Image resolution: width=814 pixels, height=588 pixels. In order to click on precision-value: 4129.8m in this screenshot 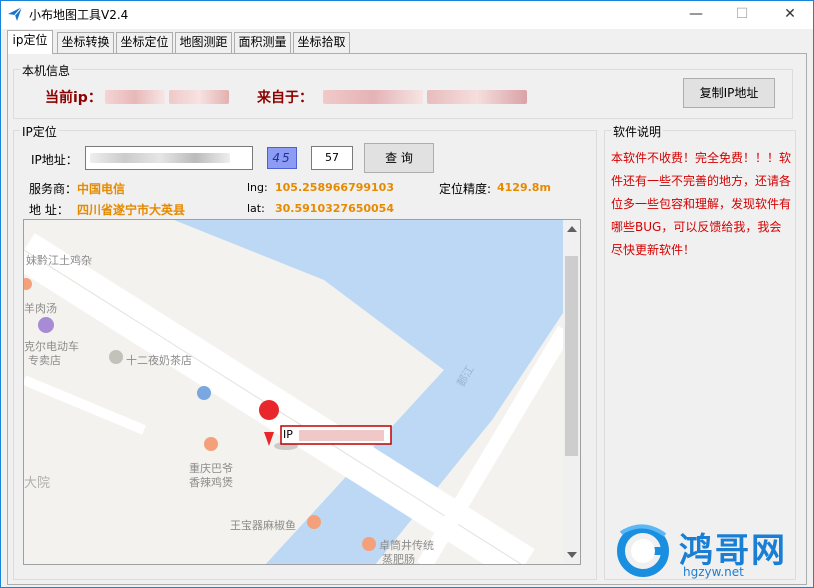, I will do `click(524, 187)`.